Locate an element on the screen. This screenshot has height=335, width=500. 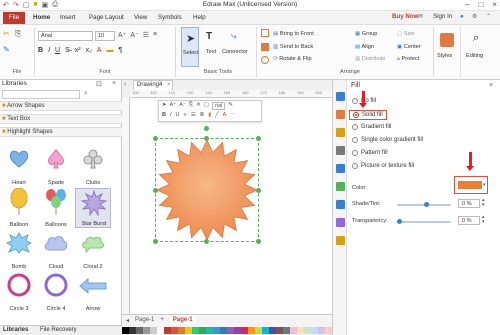
rotate-flip-button: ⟳ Rotate & Flip is located at coordinates (292, 59).